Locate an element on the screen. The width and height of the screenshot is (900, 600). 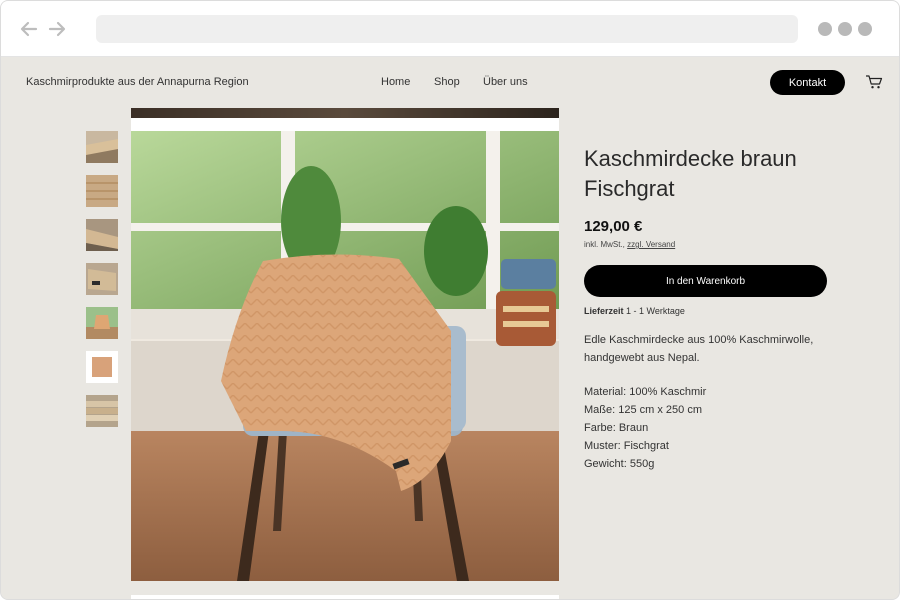
product-title: Kaschmirdecke braun Fischgrat is located at coordinates (690, 173).